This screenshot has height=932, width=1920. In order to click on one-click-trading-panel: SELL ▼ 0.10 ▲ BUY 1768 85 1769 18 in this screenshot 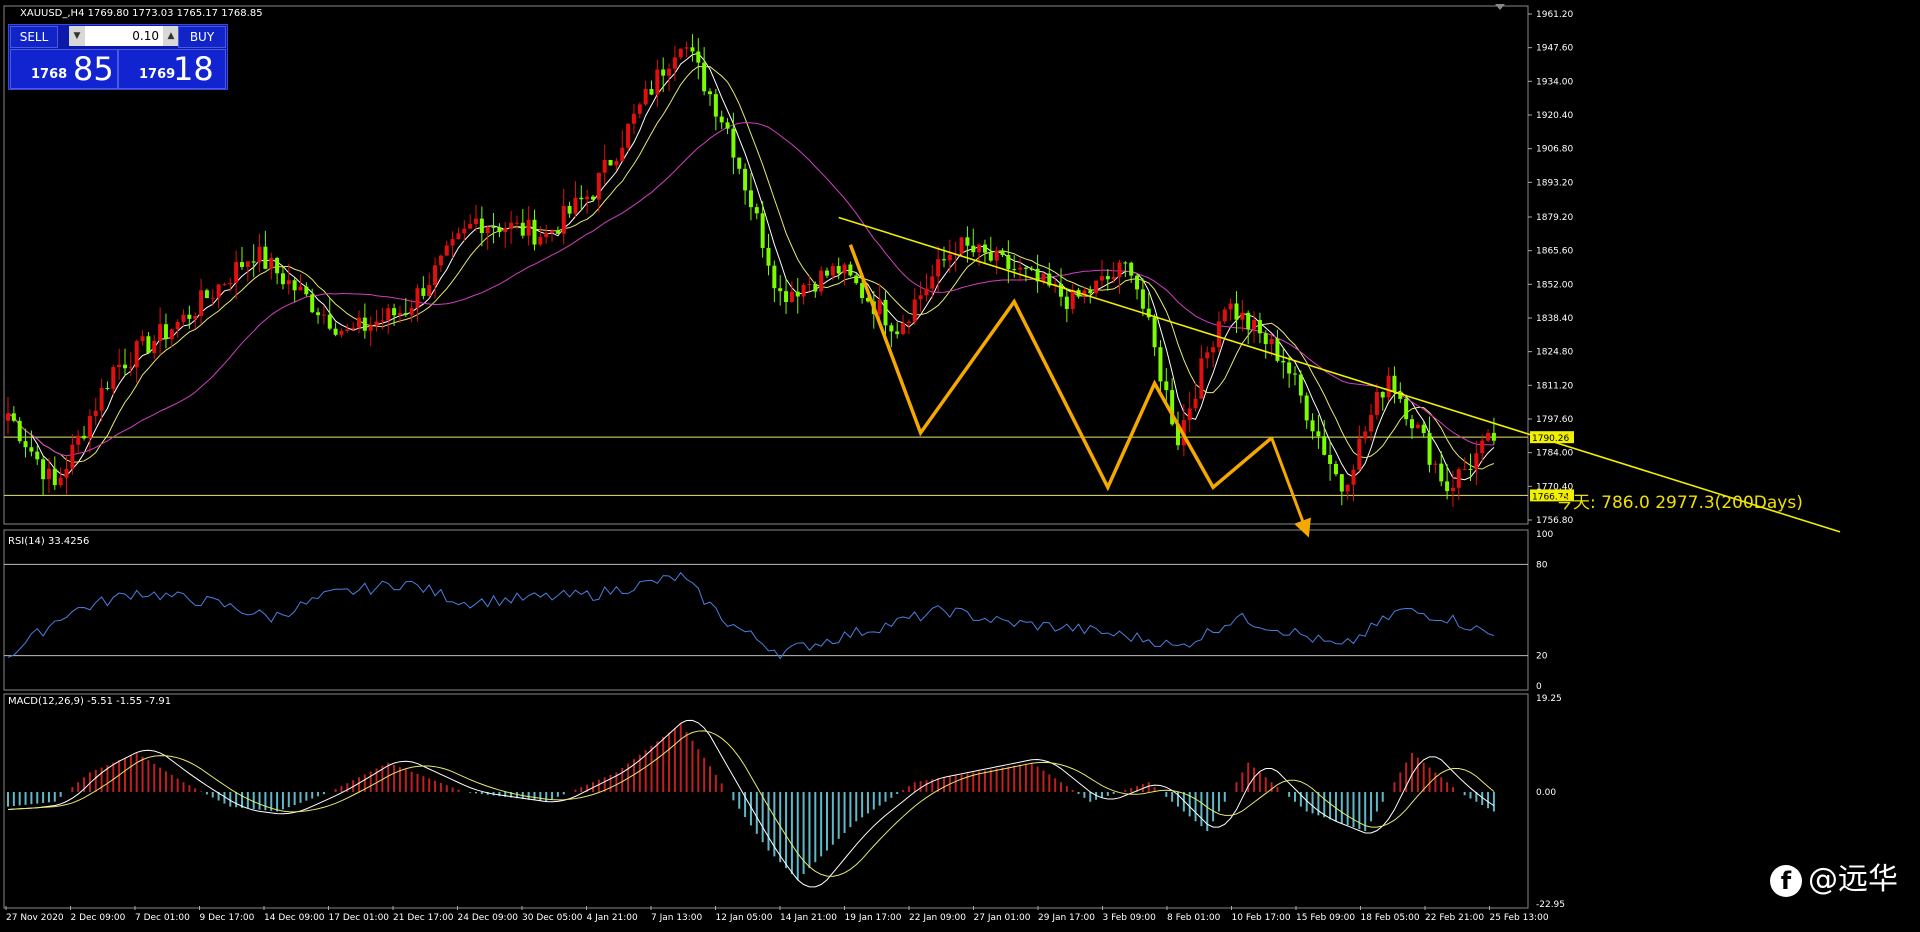, I will do `click(118, 57)`.